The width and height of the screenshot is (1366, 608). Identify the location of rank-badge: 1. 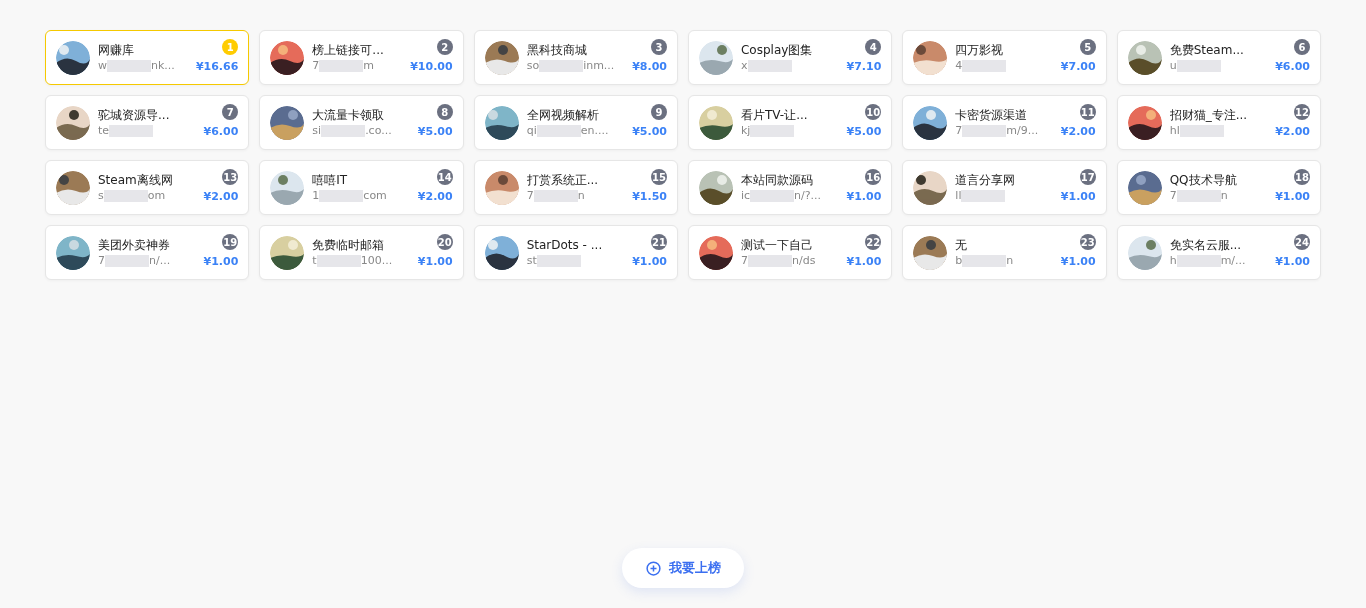
(230, 47).